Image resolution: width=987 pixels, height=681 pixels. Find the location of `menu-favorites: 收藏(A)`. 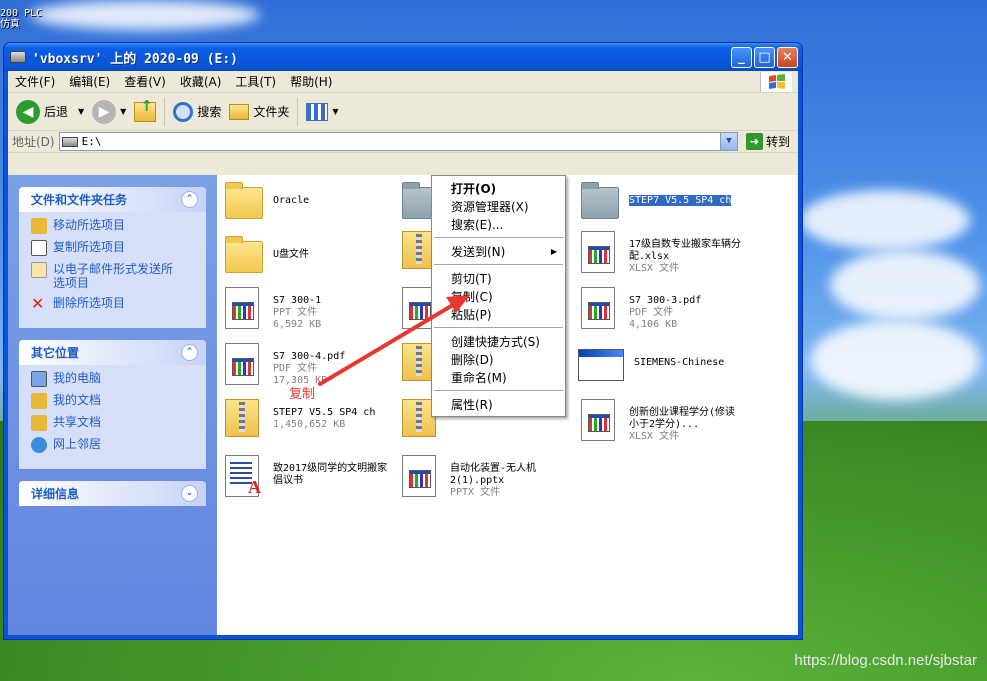

menu-favorites: 收藏(A) is located at coordinates (201, 81).